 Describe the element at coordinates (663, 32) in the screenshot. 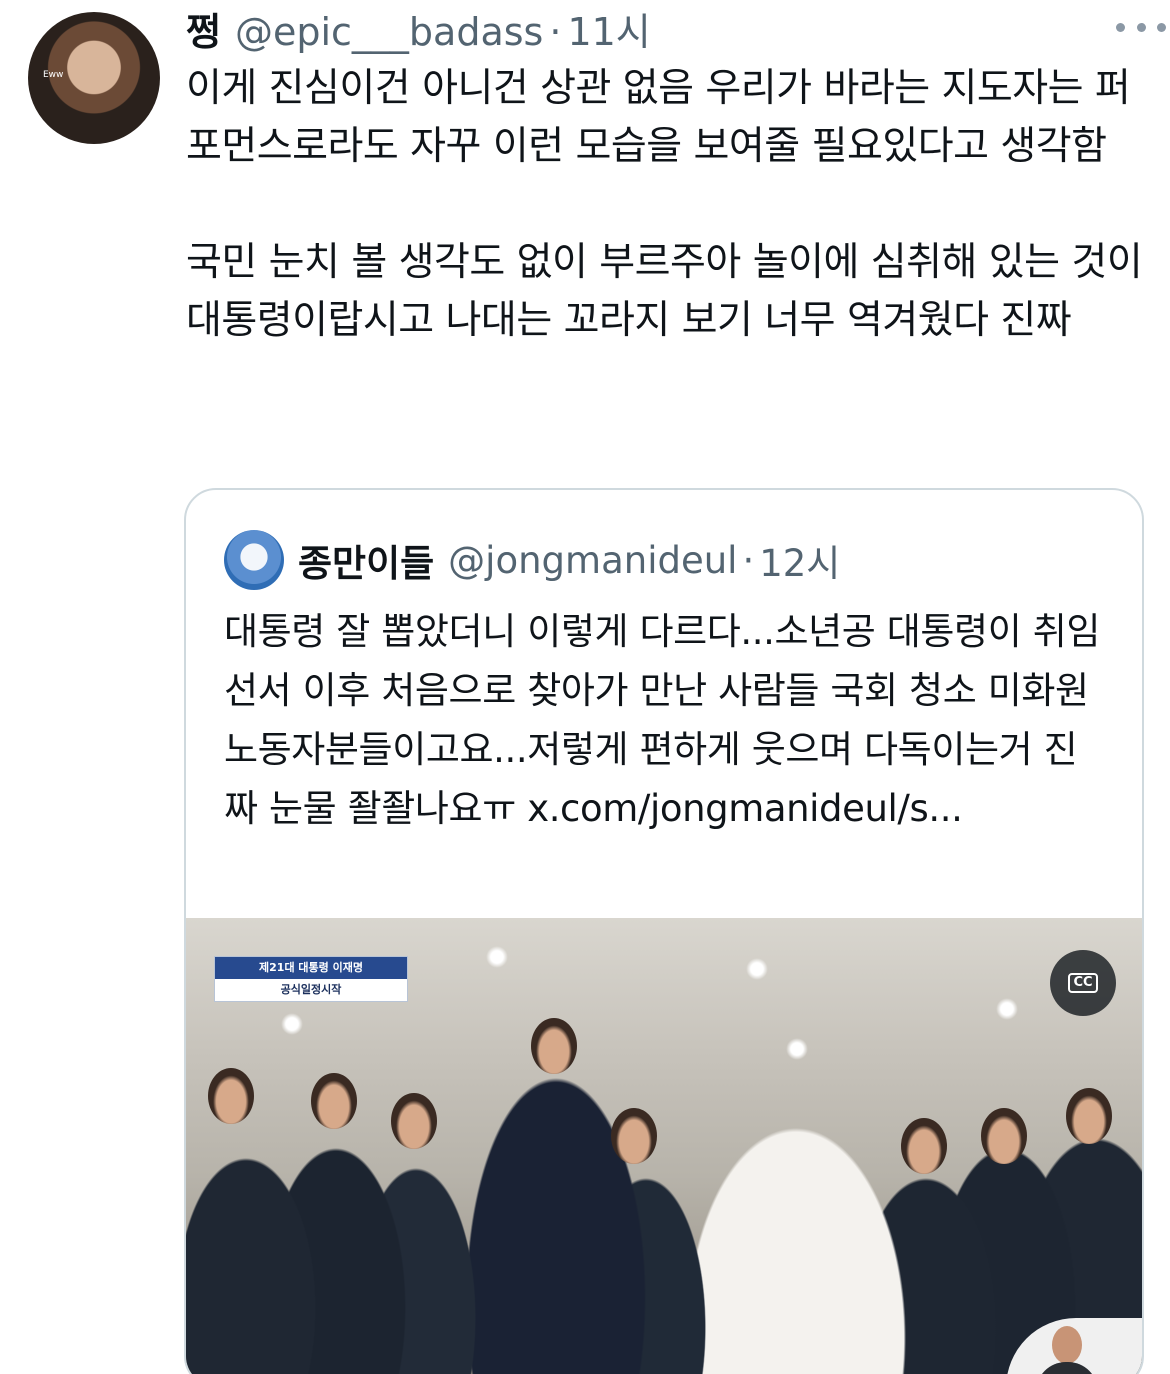

I see `tweet-header: 쩡 @epic___badass · 11시` at that location.